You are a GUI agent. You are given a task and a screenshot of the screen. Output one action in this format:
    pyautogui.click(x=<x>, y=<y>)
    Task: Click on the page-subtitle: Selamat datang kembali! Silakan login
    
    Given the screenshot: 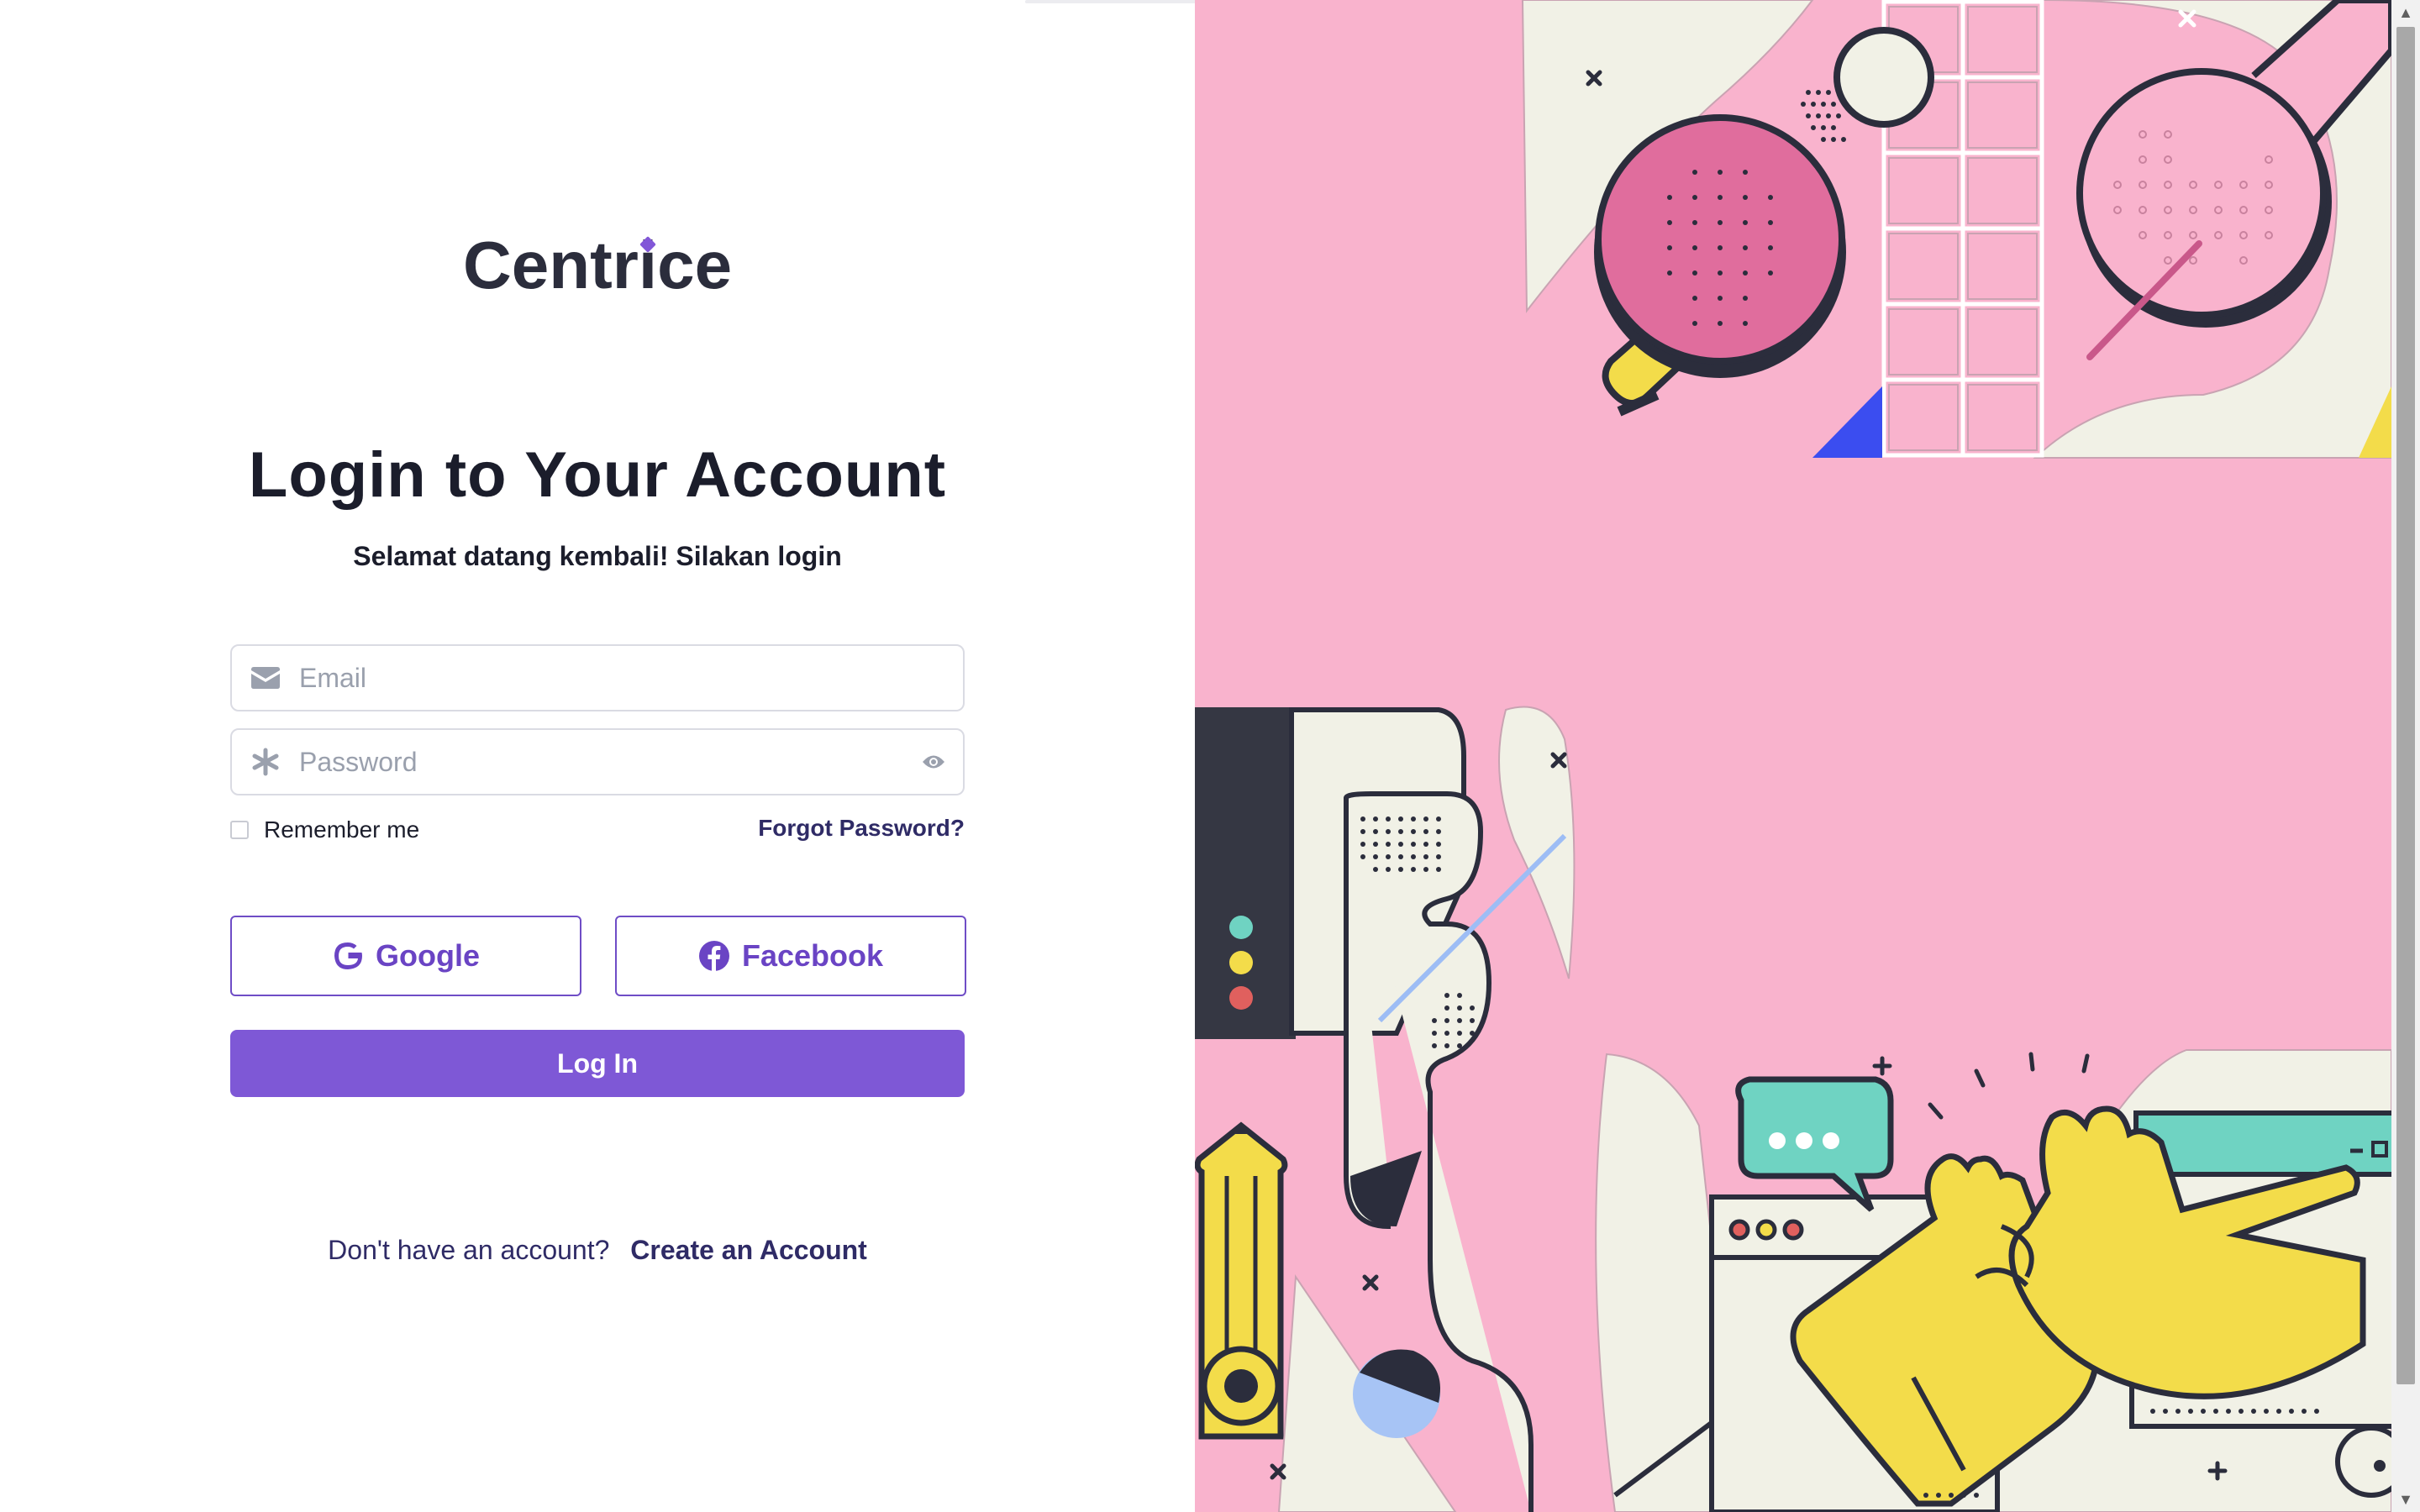 What is the action you would take?
    pyautogui.click(x=597, y=556)
    